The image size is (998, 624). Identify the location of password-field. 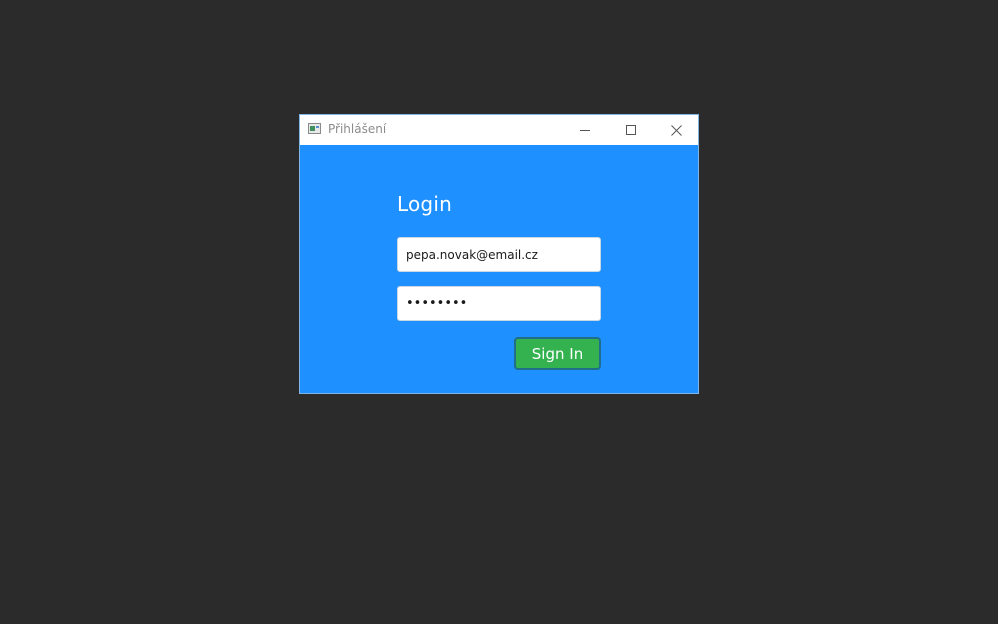
(499, 303).